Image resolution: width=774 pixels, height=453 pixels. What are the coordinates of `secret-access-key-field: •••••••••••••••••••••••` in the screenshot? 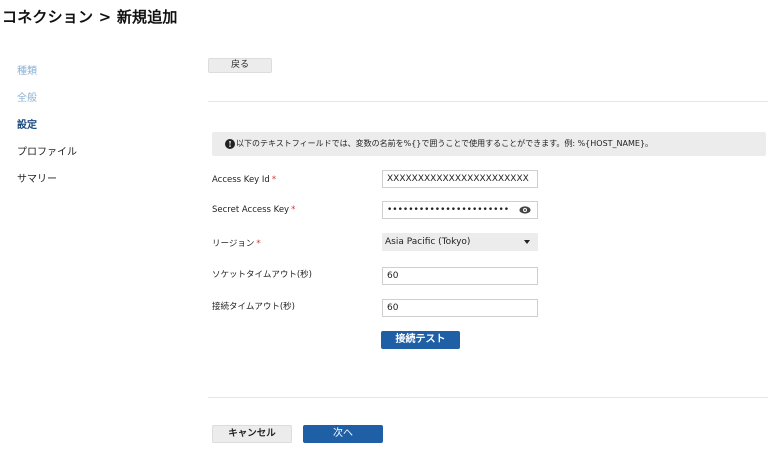 It's located at (460, 210).